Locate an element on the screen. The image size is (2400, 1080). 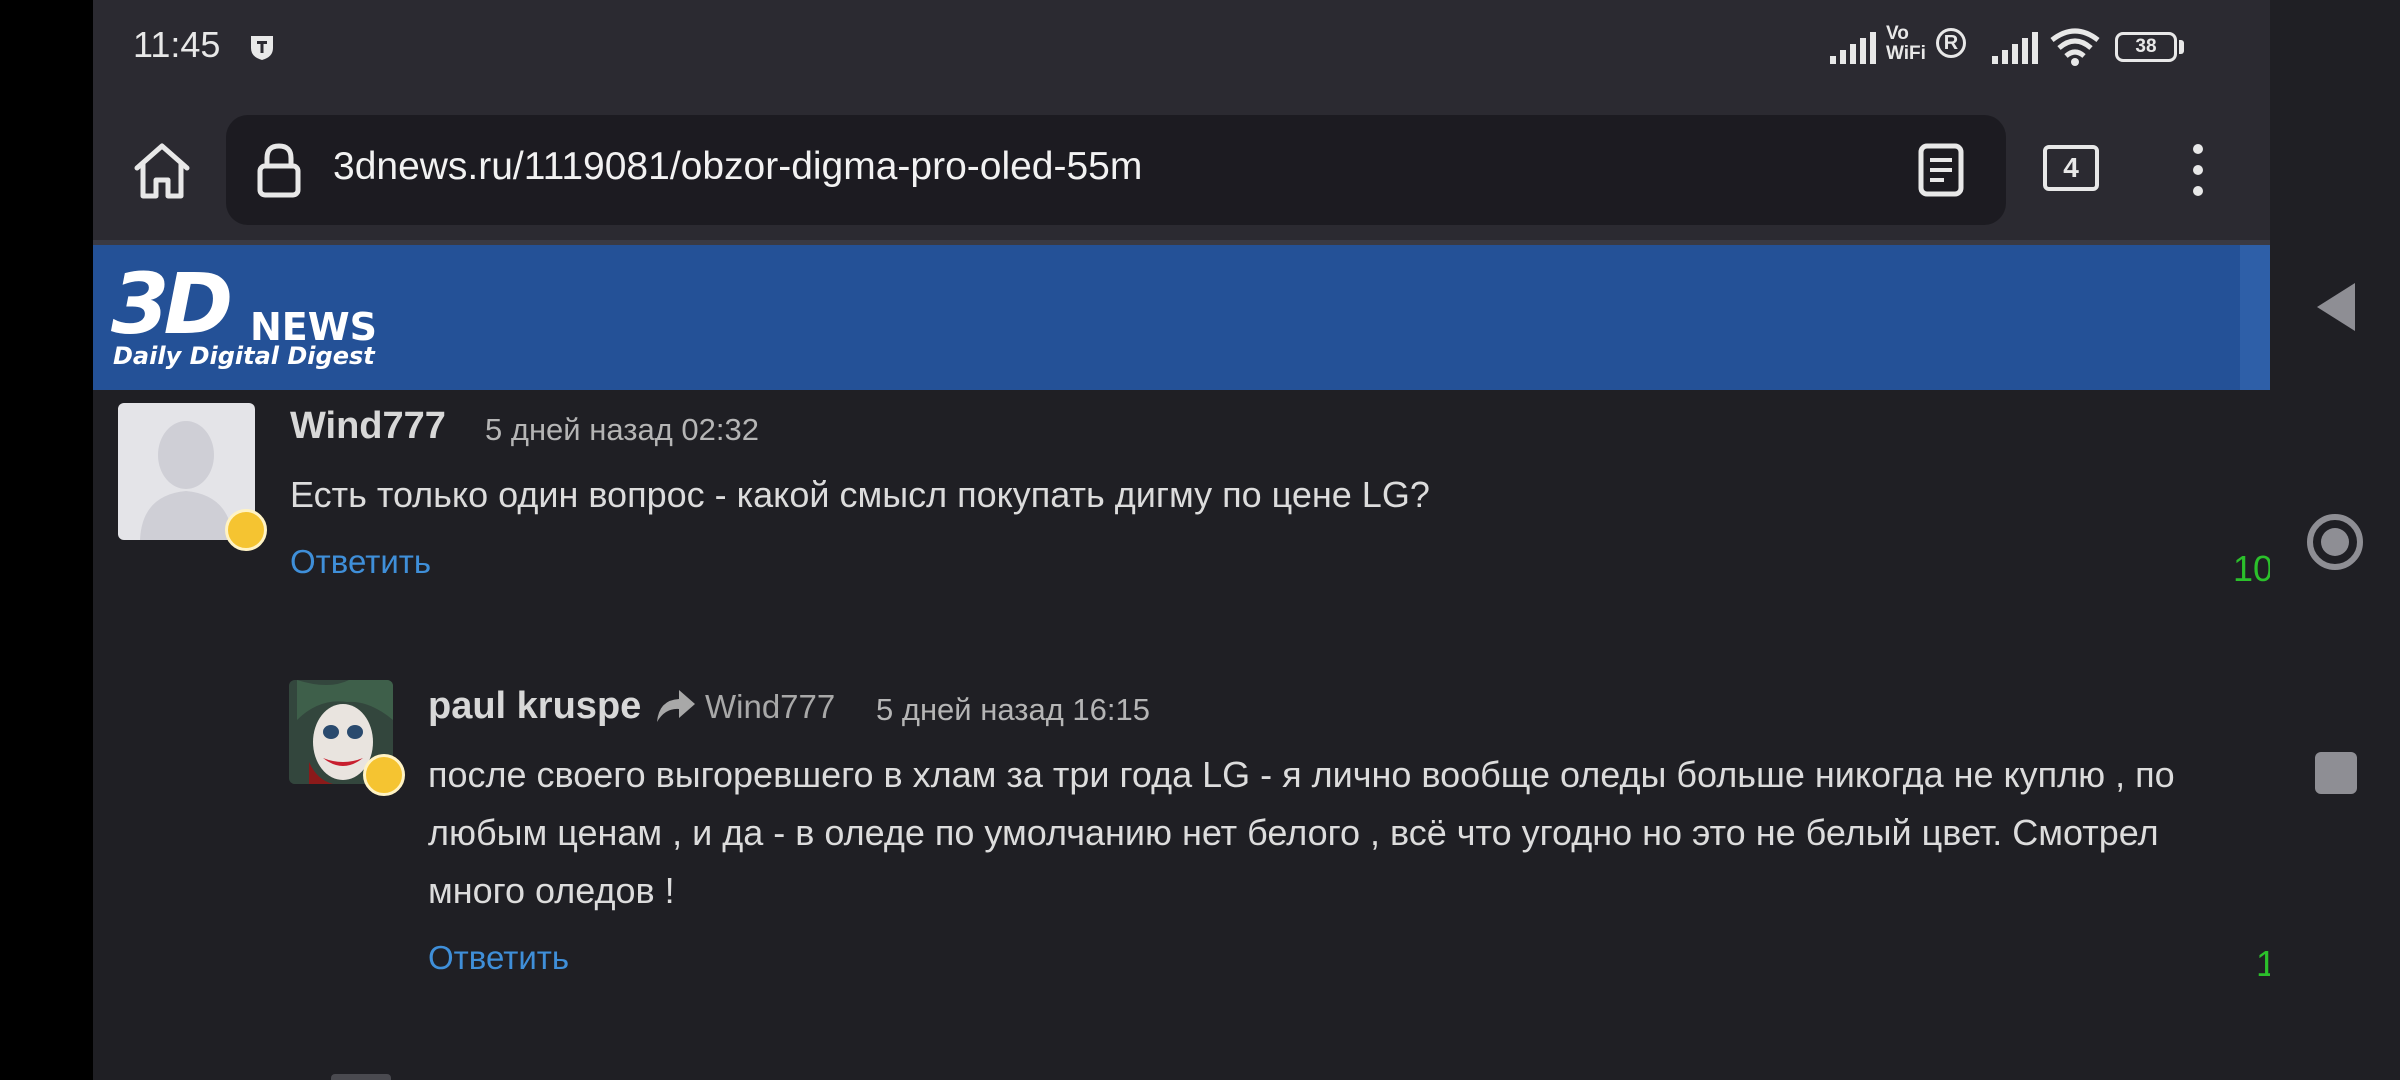
tab-count: 4 is located at coordinates (2071, 167).